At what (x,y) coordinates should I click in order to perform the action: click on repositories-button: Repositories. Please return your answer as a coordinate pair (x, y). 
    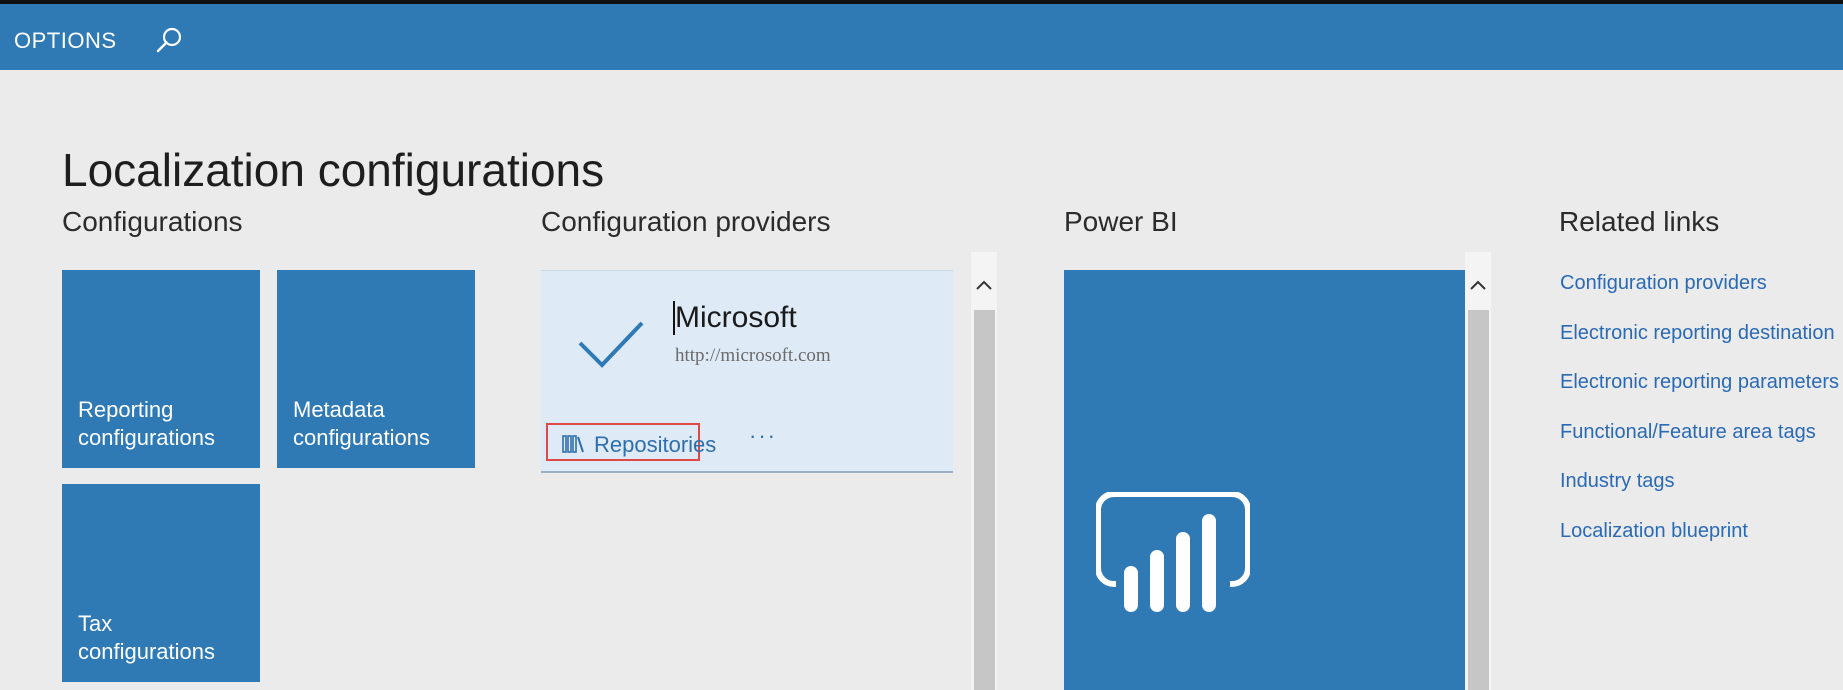
    Looking at the image, I should click on (631, 442).